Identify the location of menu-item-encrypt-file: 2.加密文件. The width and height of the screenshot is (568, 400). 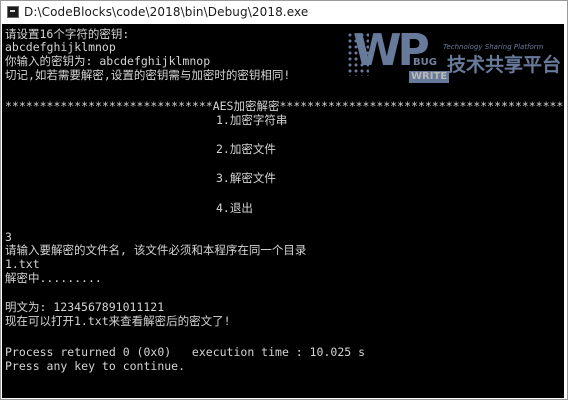
(246, 149).